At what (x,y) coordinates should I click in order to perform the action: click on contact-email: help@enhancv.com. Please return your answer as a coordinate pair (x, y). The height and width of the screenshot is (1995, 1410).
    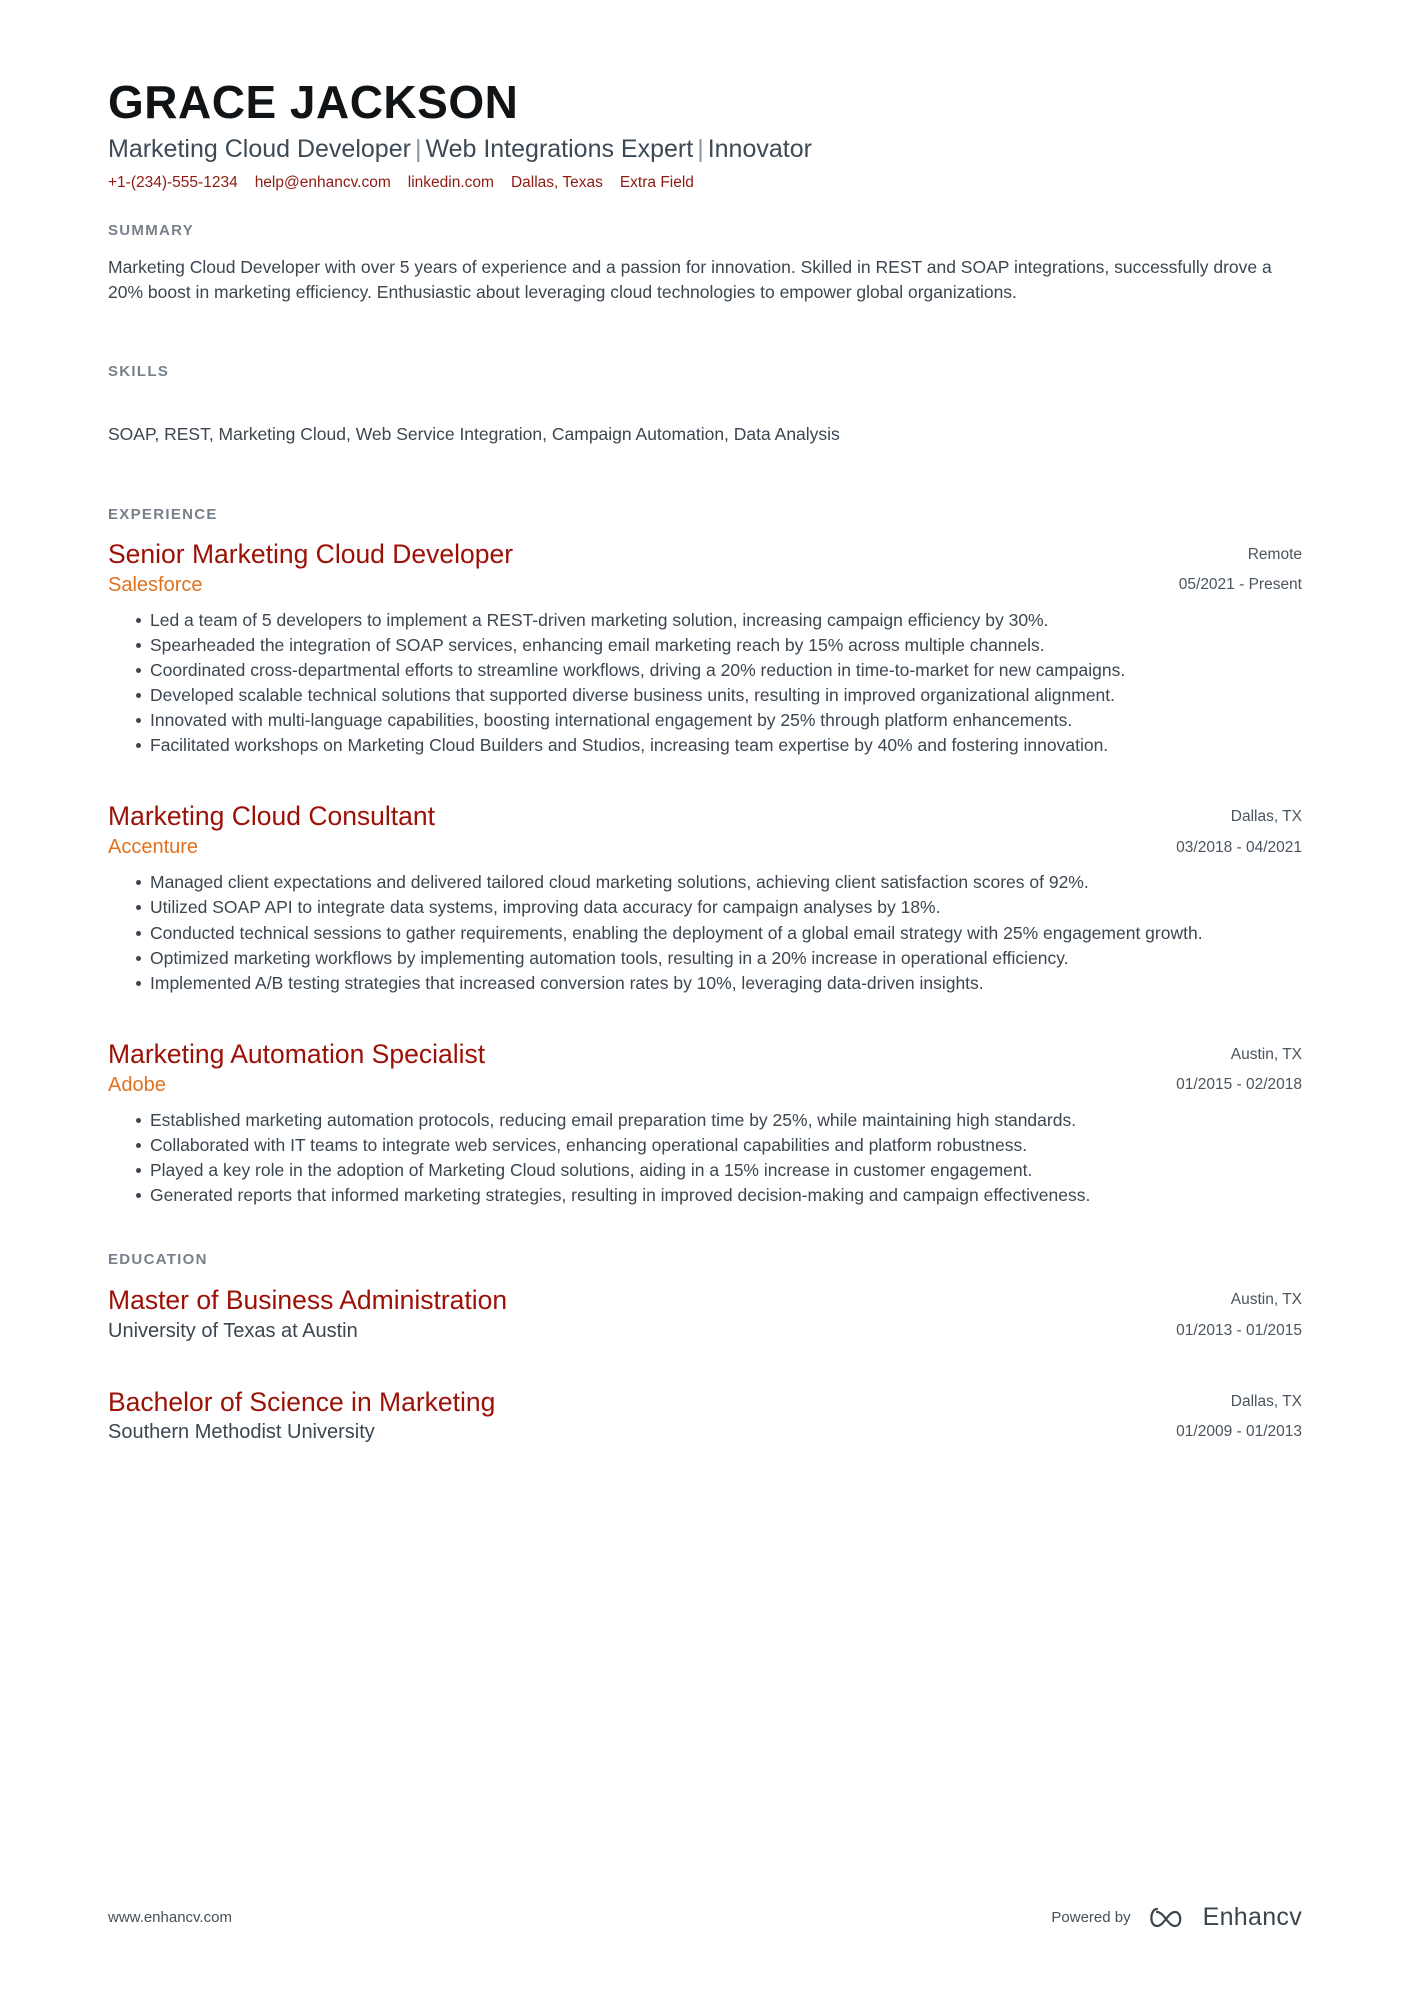
    Looking at the image, I should click on (323, 183).